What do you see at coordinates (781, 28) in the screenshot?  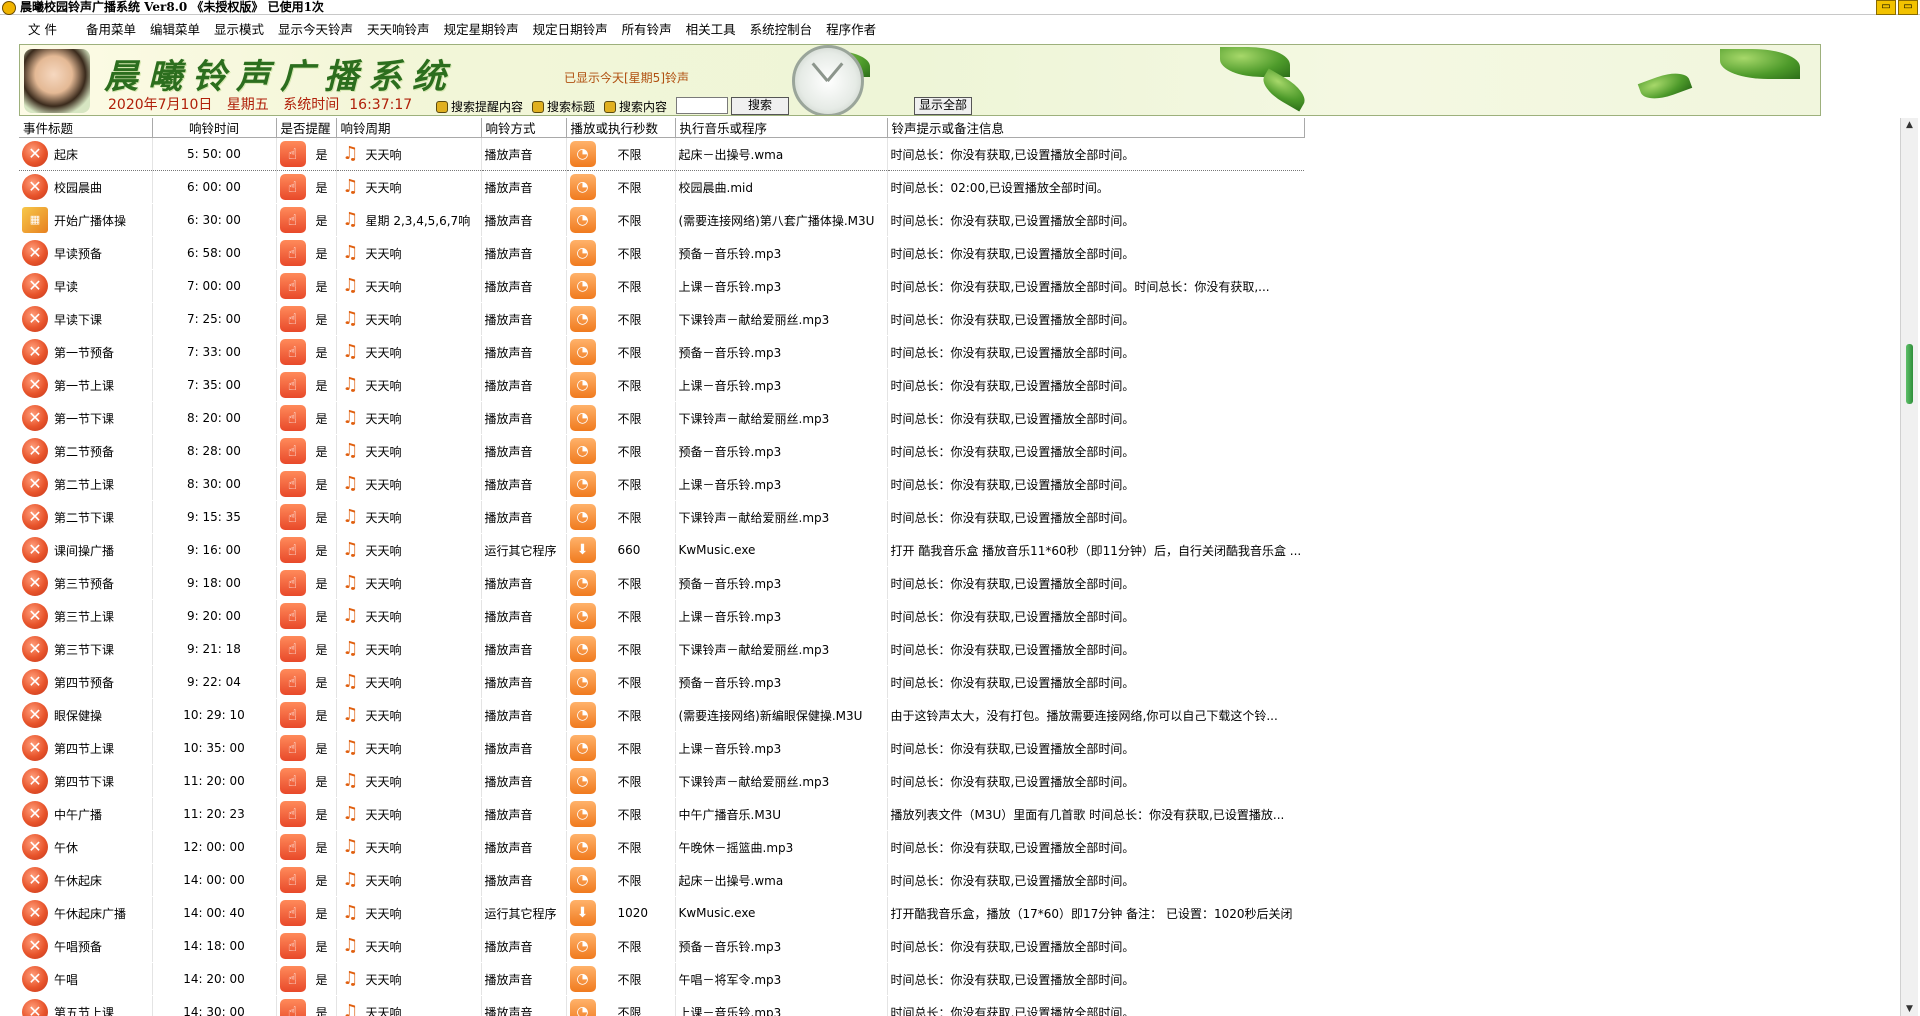 I see `menu-item: 系统控制台` at bounding box center [781, 28].